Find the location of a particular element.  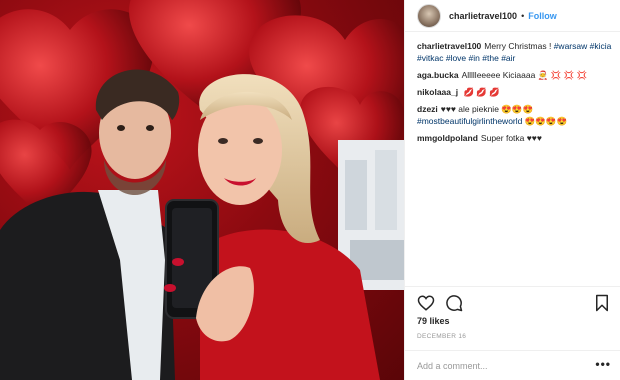

comment-icon is located at coordinates (454, 303).